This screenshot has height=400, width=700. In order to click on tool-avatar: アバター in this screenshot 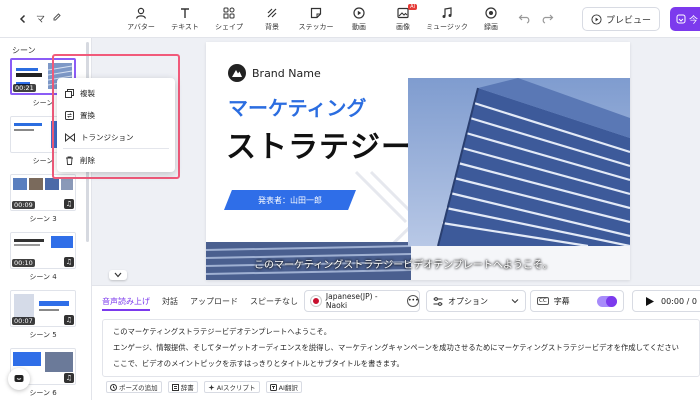, I will do `click(141, 19)`.